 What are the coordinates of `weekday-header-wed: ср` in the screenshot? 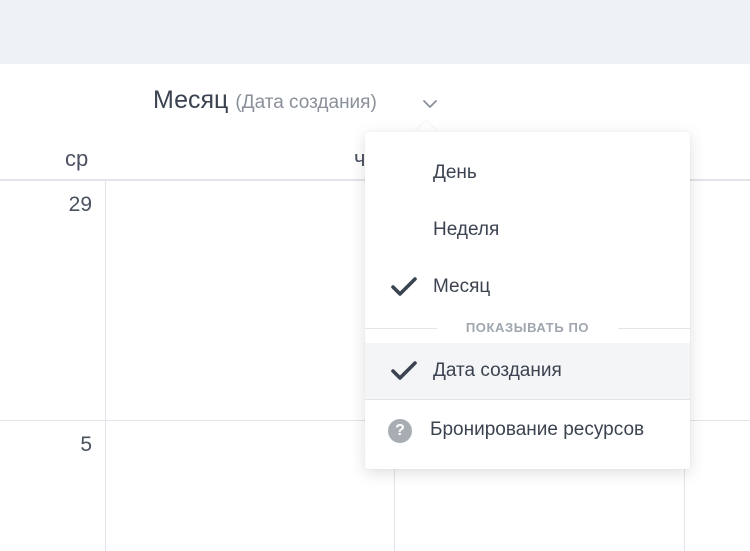 It's located at (77, 158).